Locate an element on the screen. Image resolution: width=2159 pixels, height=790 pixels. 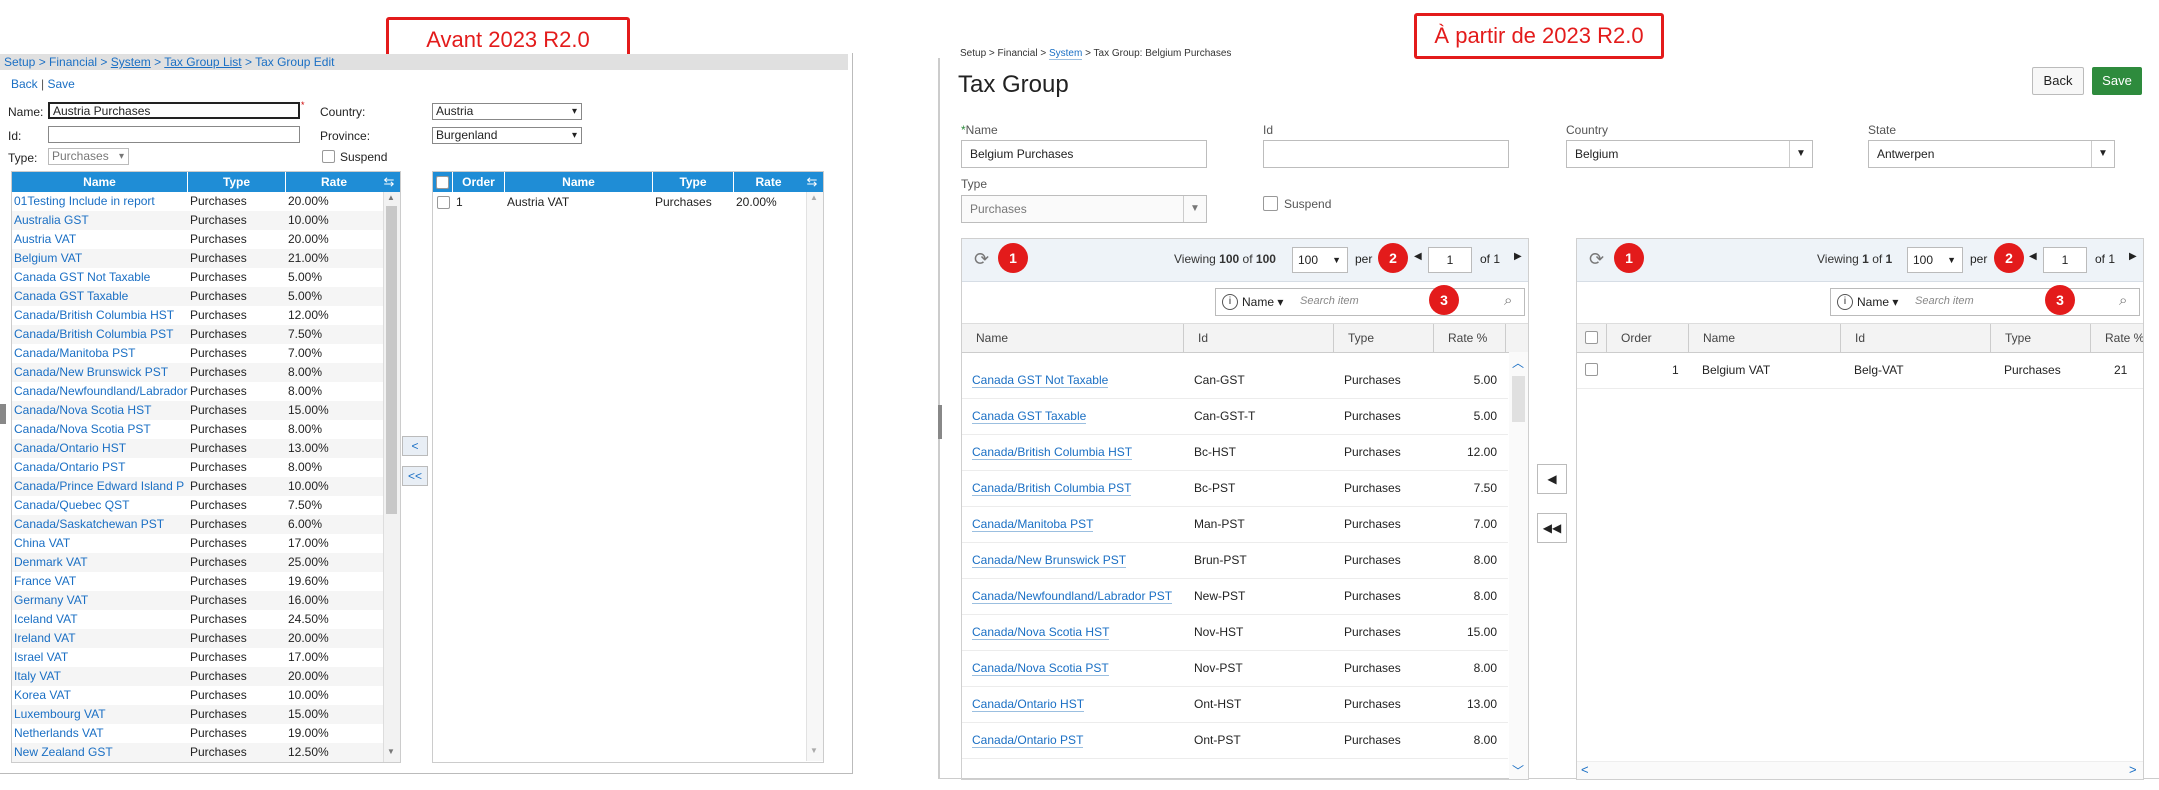
tax-link: Canada/Newfoundland/Labrador PST is located at coordinates (1072, 596).